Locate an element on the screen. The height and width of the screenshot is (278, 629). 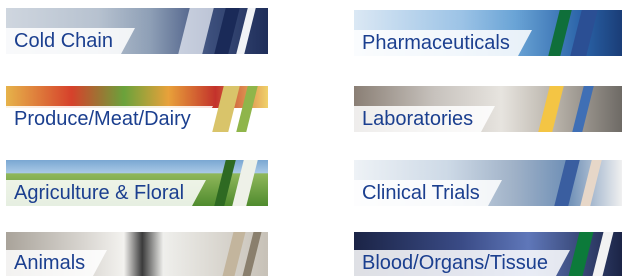
tile-produce-meat-dairy: Produce/Meat/Dairy is located at coordinates (137, 109).